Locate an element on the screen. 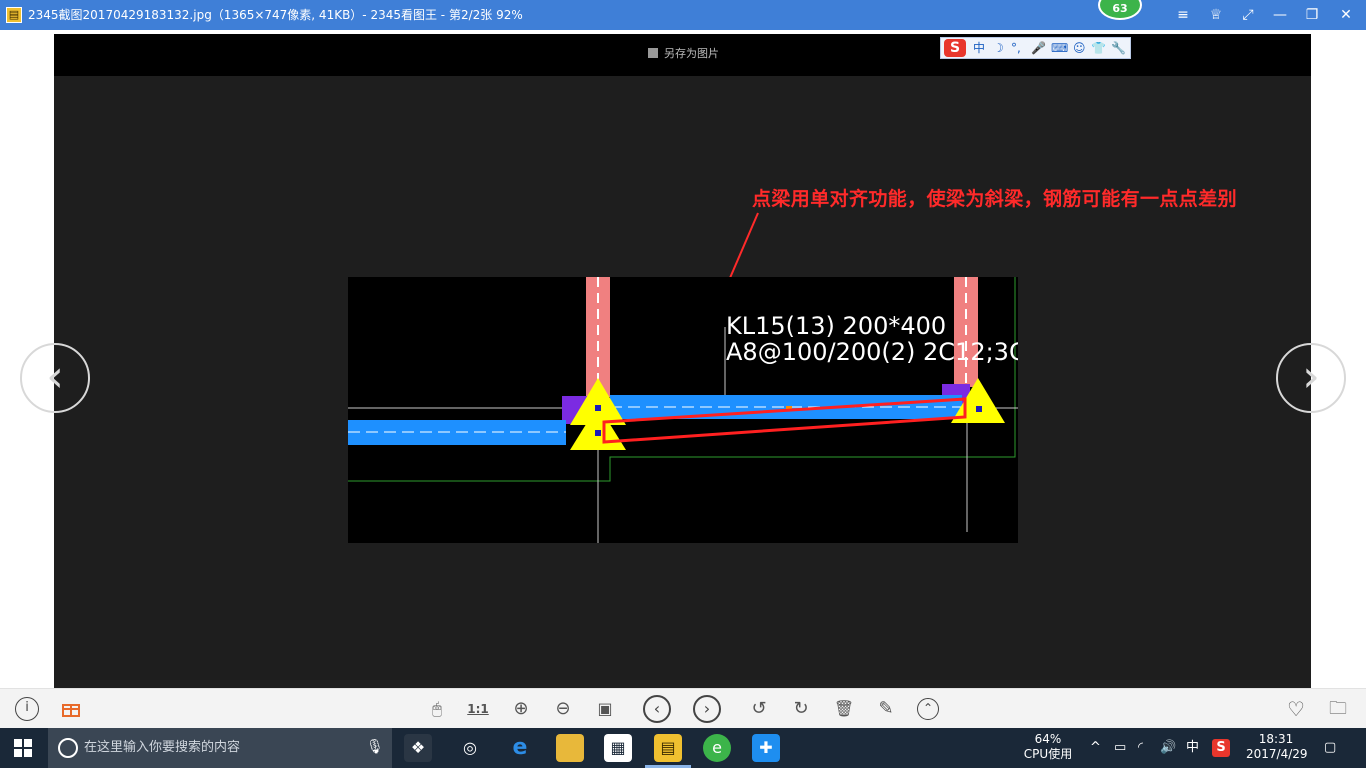 This screenshot has height=768, width=1366. cpu-percent: 64% is located at coordinates (1048, 739).